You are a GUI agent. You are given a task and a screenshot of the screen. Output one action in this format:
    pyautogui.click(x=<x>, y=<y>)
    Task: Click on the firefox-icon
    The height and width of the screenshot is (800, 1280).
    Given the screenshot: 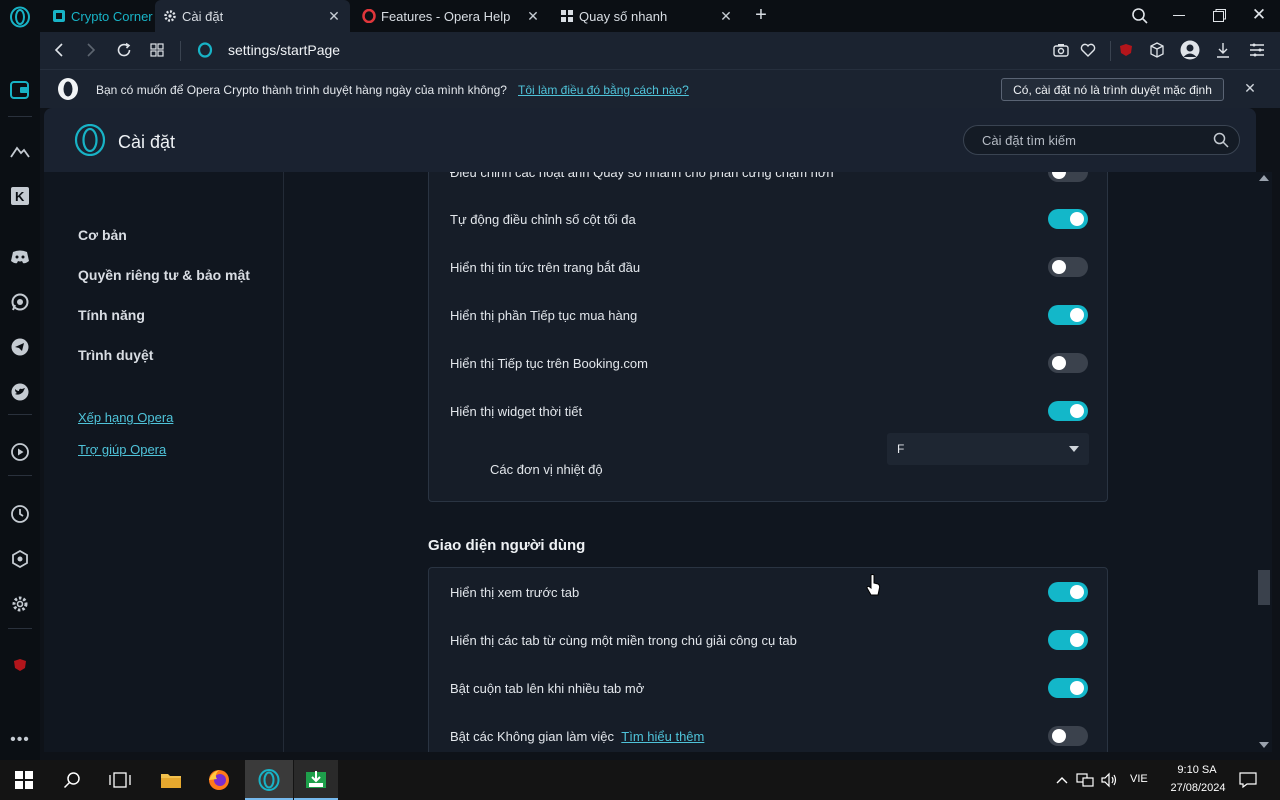 What is the action you would take?
    pyautogui.click(x=219, y=780)
    